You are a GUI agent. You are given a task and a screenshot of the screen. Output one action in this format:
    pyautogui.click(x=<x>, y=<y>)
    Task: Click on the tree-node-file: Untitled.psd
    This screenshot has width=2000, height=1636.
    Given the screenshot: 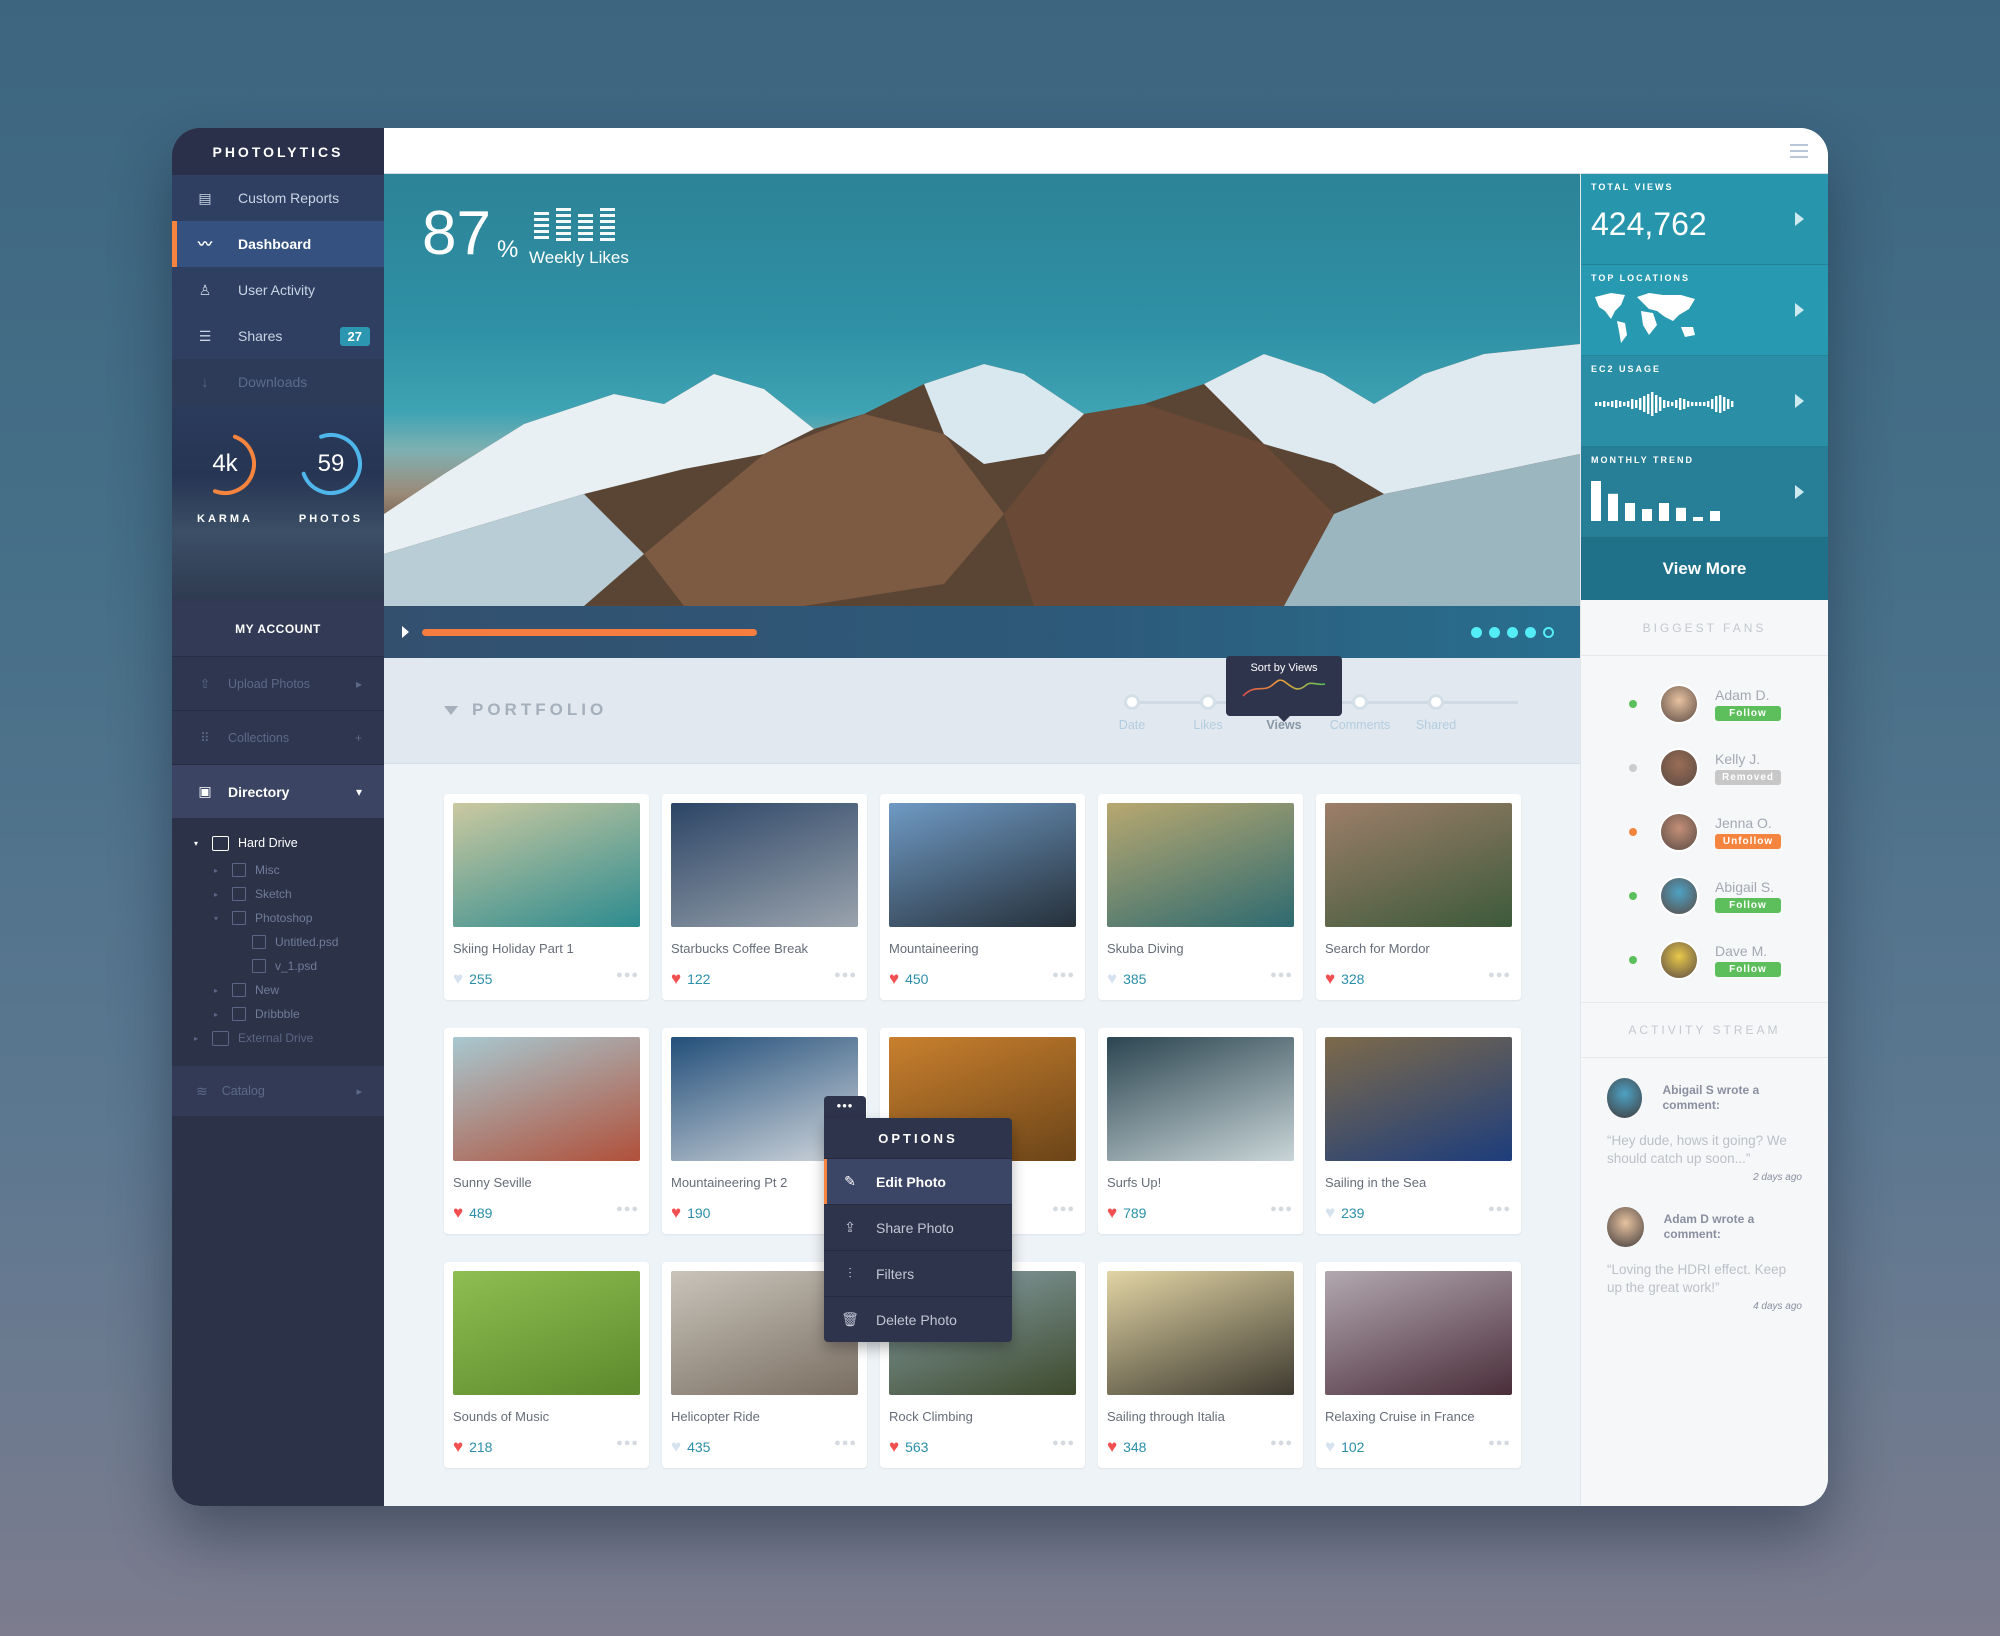 What is the action you would take?
    pyautogui.click(x=289, y=942)
    